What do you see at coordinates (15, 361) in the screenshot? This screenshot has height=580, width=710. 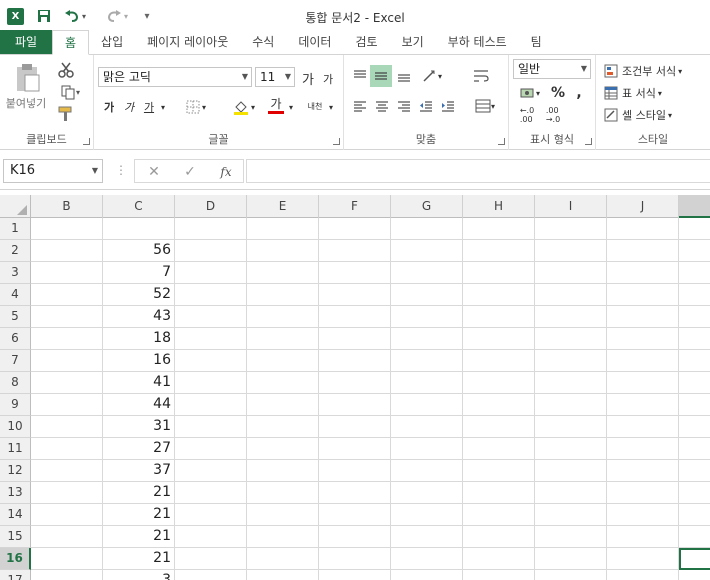 I see `row-header: 7` at bounding box center [15, 361].